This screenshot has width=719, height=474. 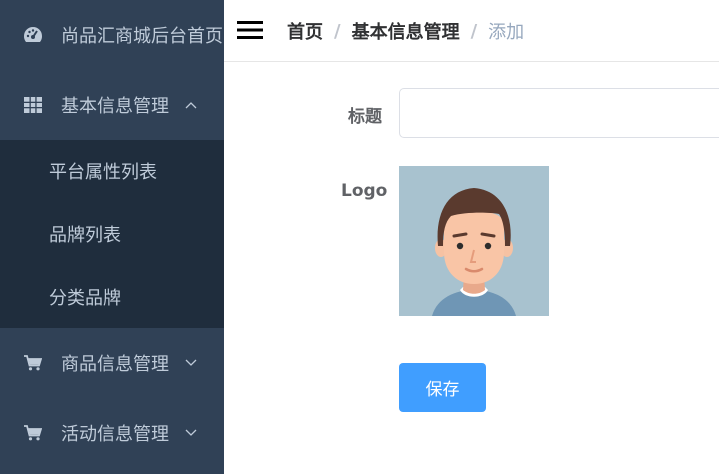 I want to click on top-navbar: 首页 / 基本信息管理 / 添加, so click(x=471, y=31).